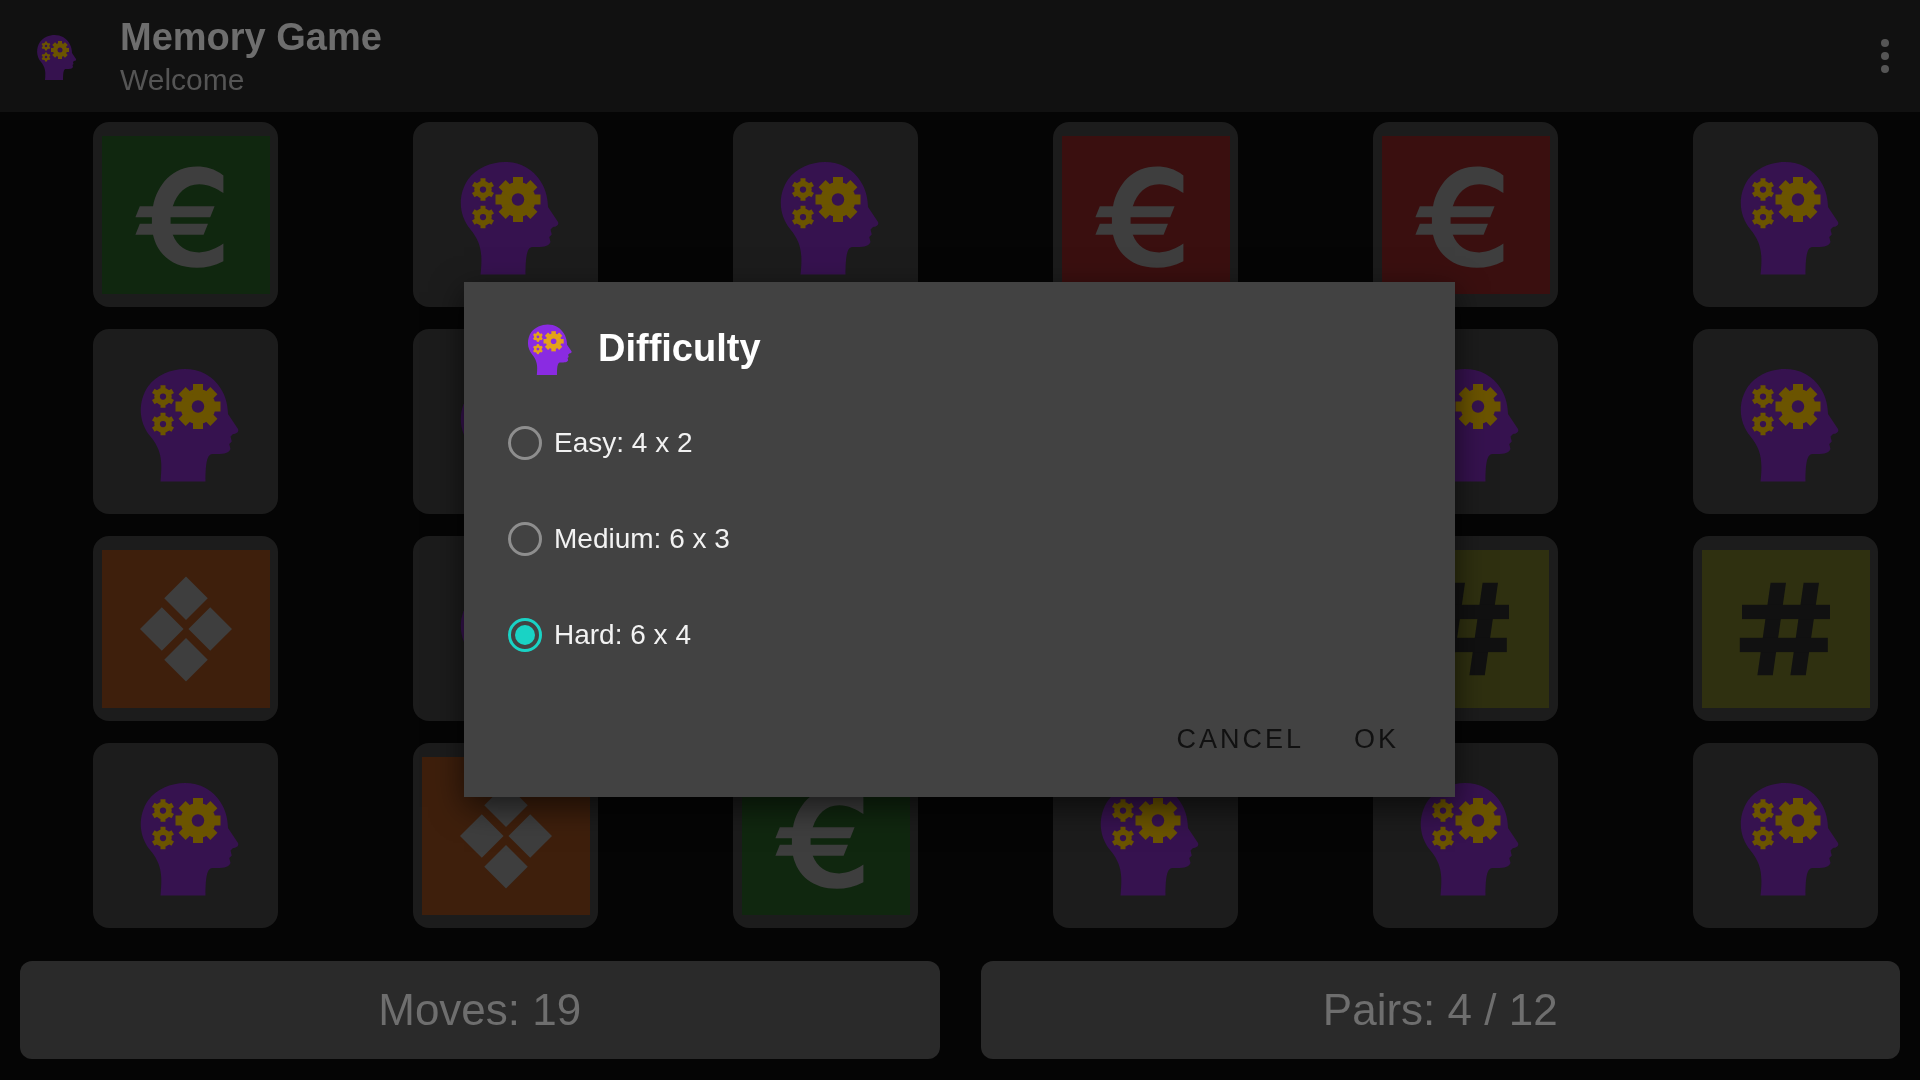 The height and width of the screenshot is (1080, 1920). Describe the element at coordinates (623, 443) in the screenshot. I see `option-label: Easy: 4 x 2` at that location.